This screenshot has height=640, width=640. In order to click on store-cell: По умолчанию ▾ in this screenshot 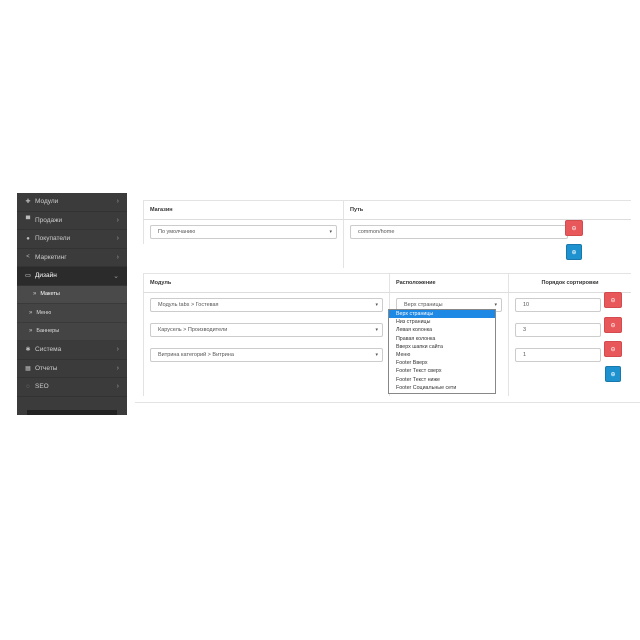, I will do `click(243, 231)`.